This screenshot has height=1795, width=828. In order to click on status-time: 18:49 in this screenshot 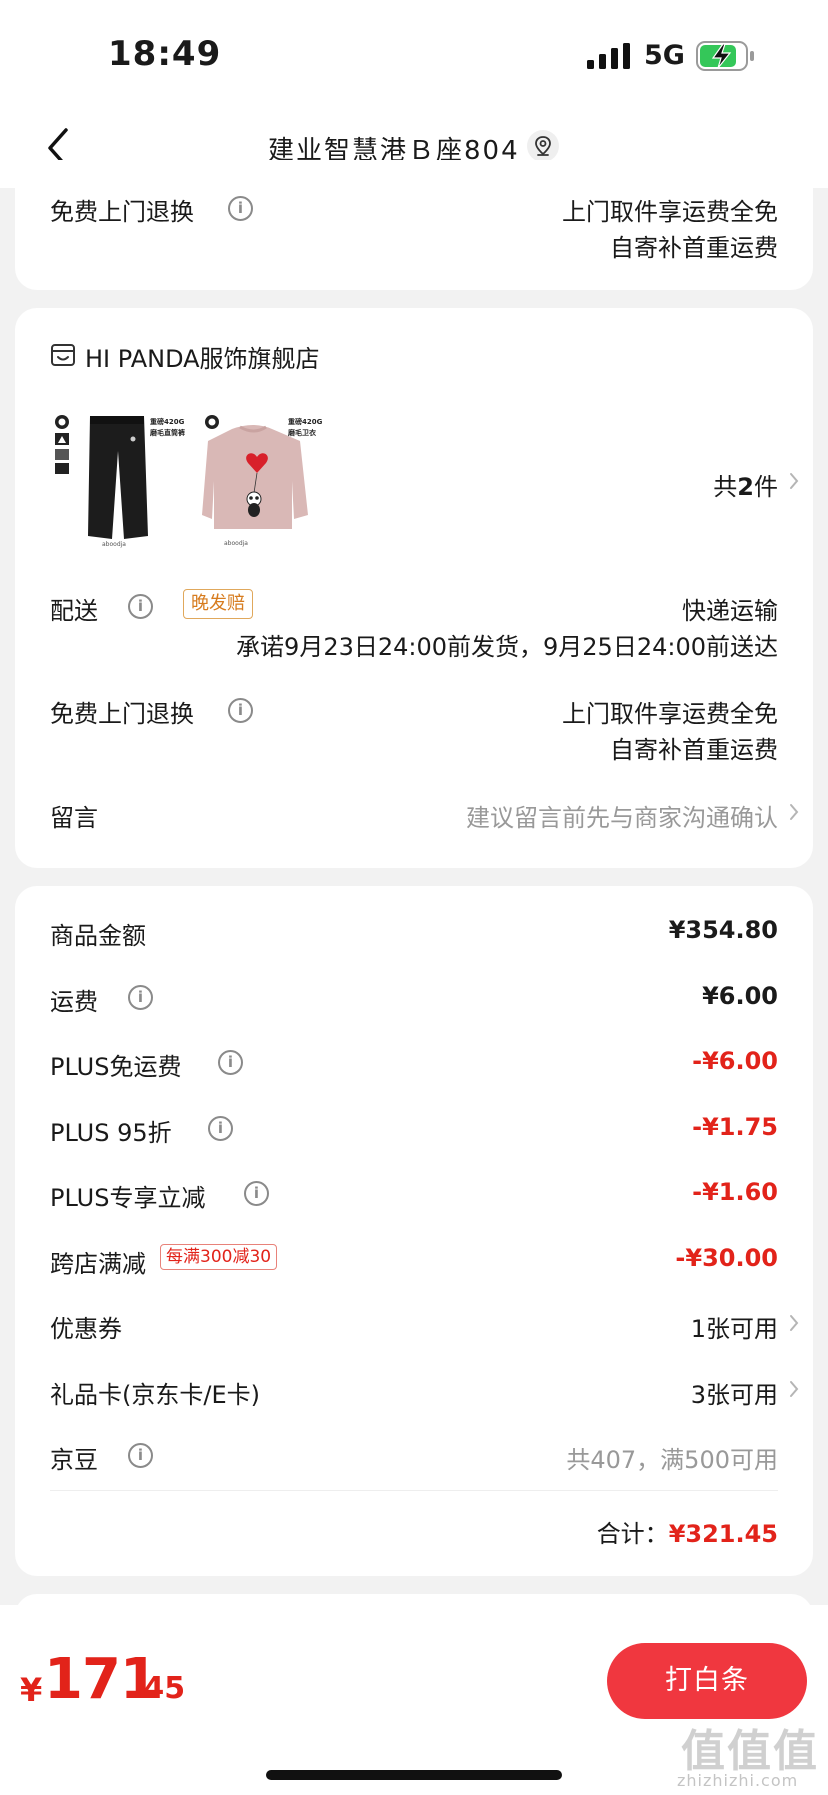, I will do `click(165, 54)`.